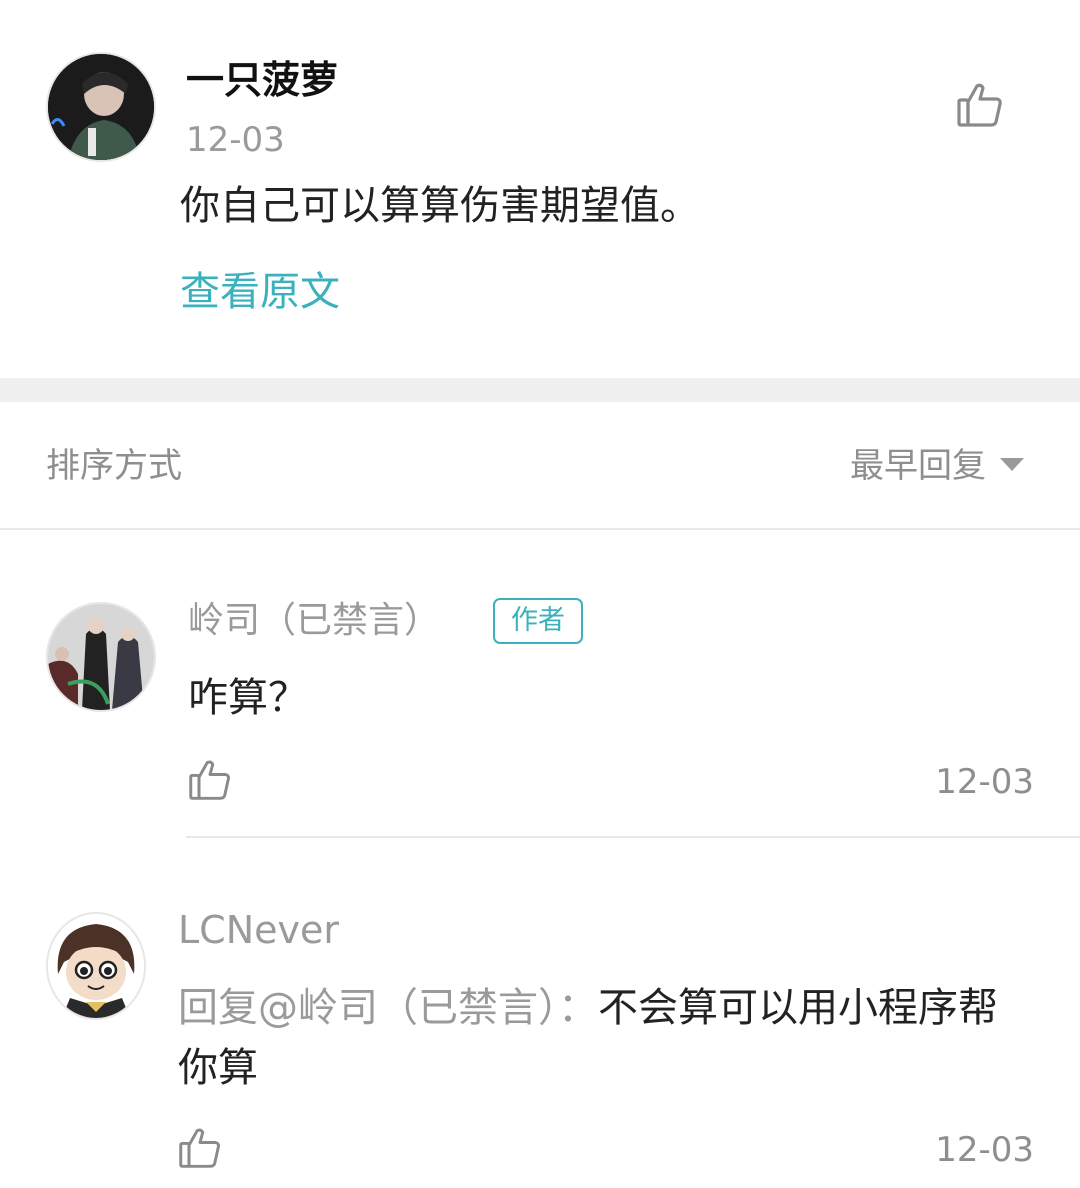  What do you see at coordinates (260, 292) in the screenshot?
I see `view-original-link: 查看原文` at bounding box center [260, 292].